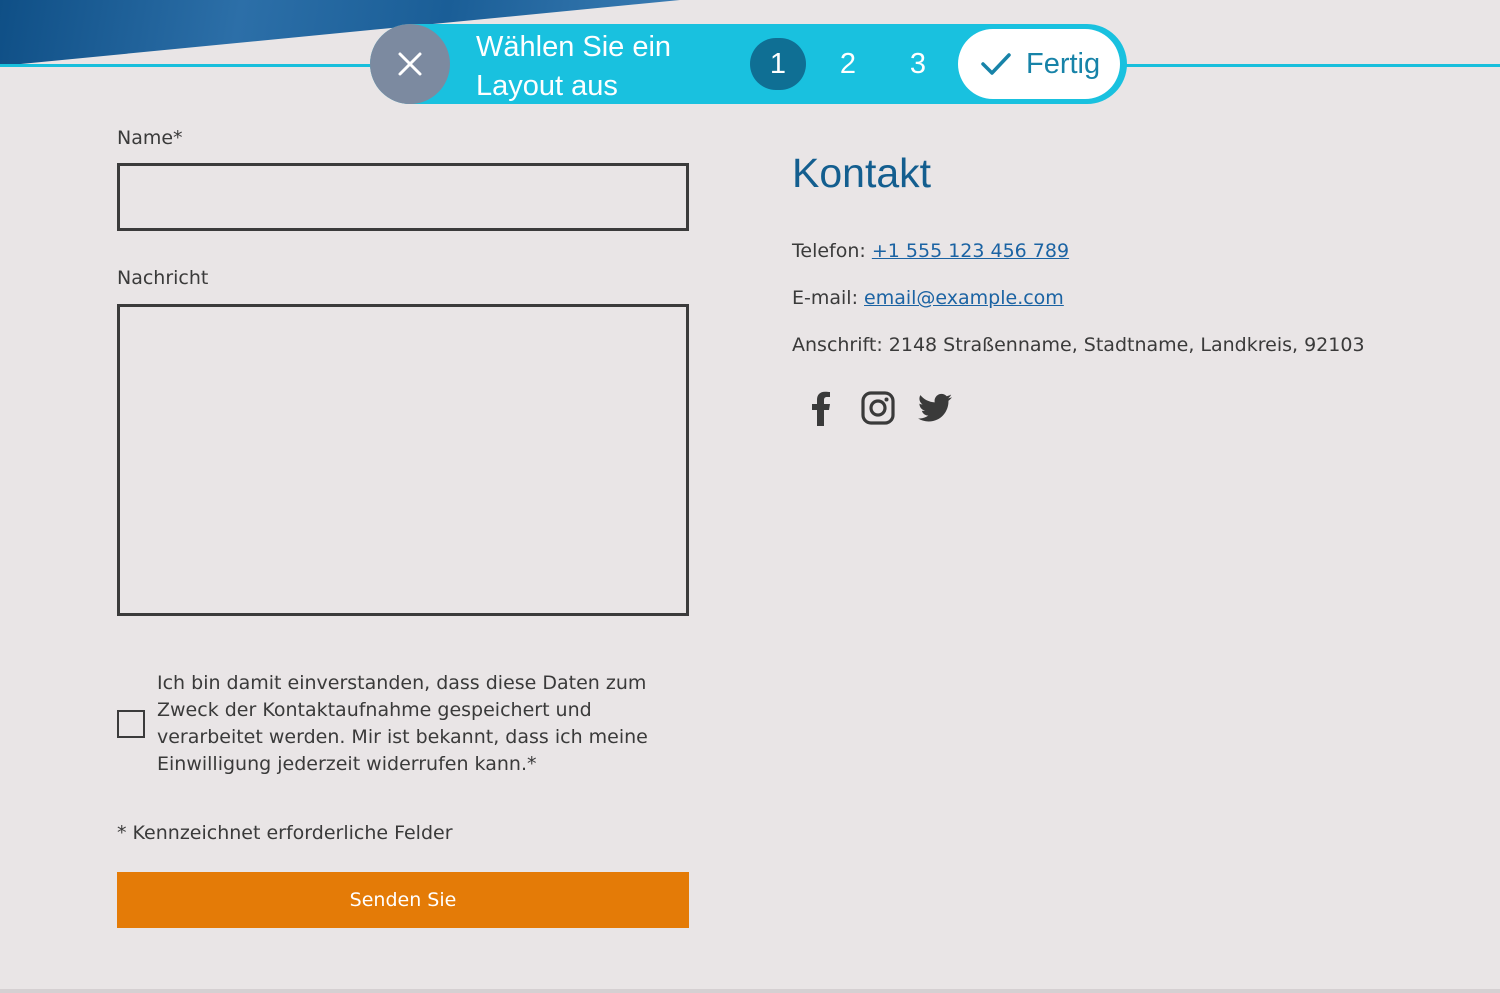 The width and height of the screenshot is (1500, 993). What do you see at coordinates (403, 460) in the screenshot?
I see `message-textarea` at bounding box center [403, 460].